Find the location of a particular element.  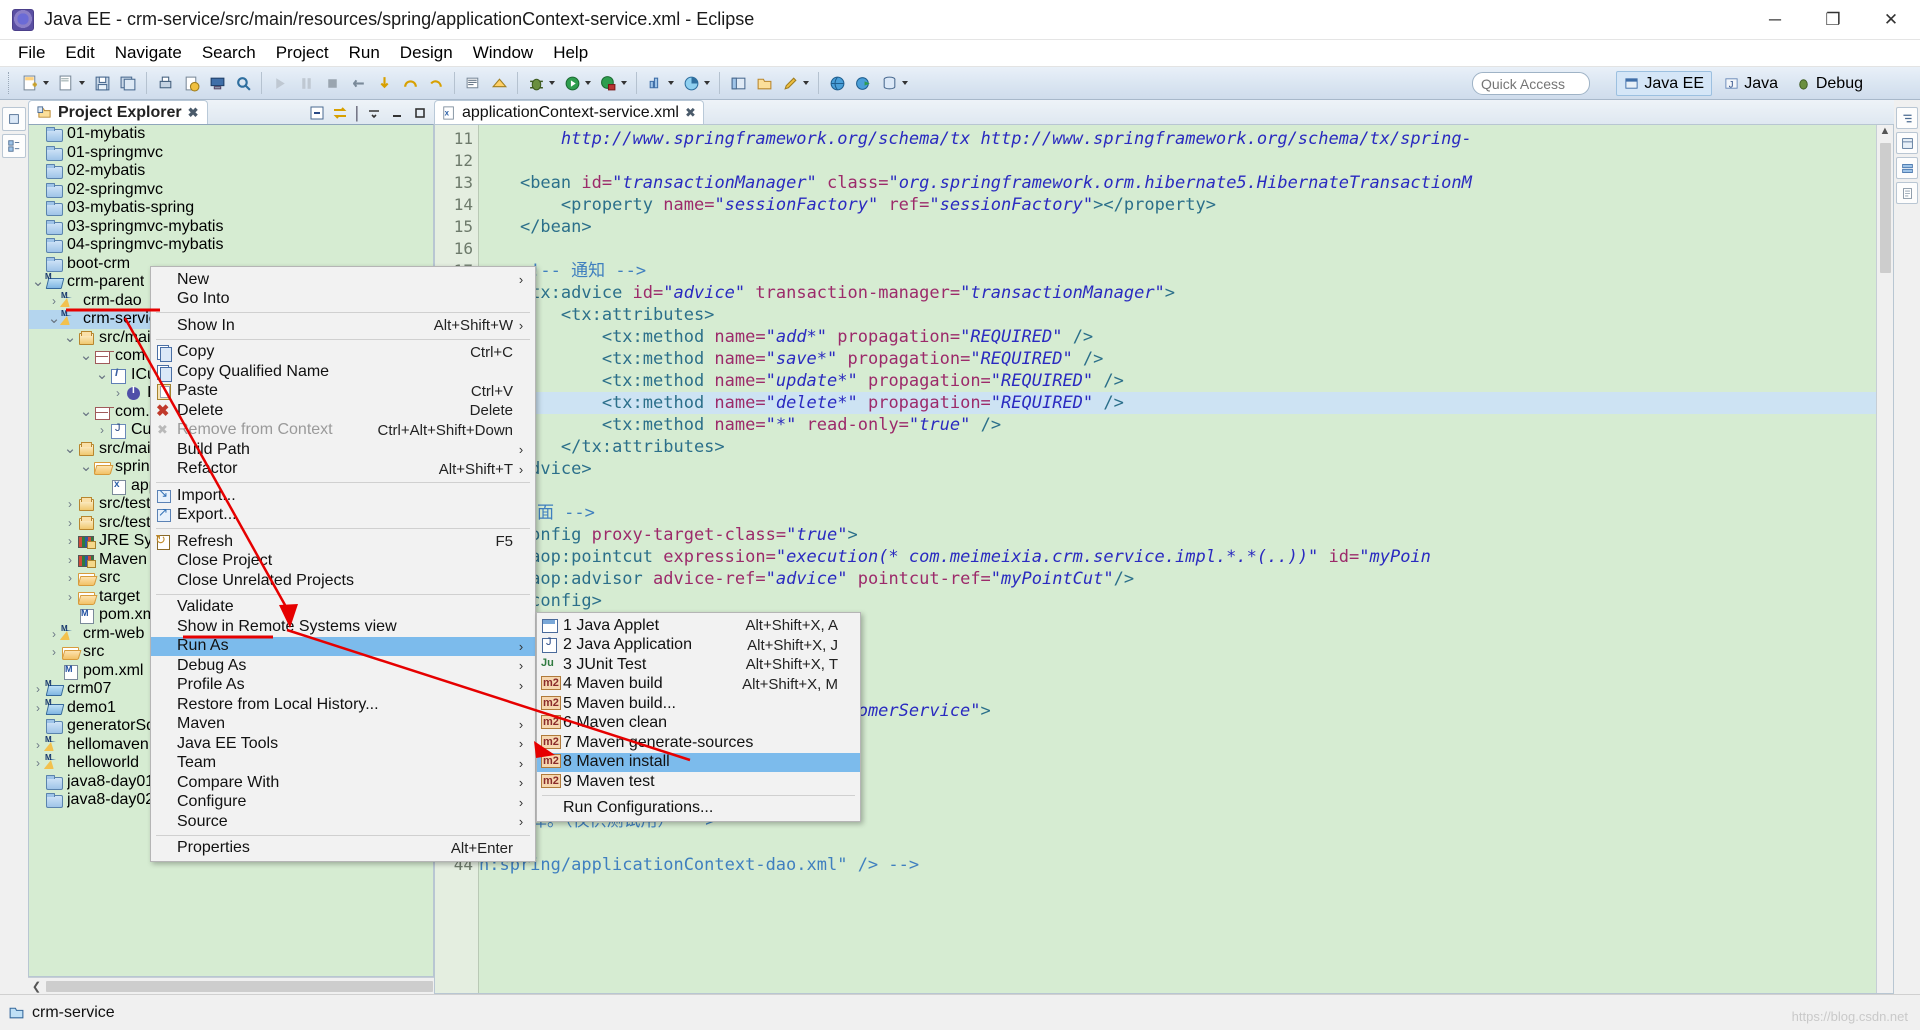

menu-item-close-project: Close Project is located at coordinates (343, 562).